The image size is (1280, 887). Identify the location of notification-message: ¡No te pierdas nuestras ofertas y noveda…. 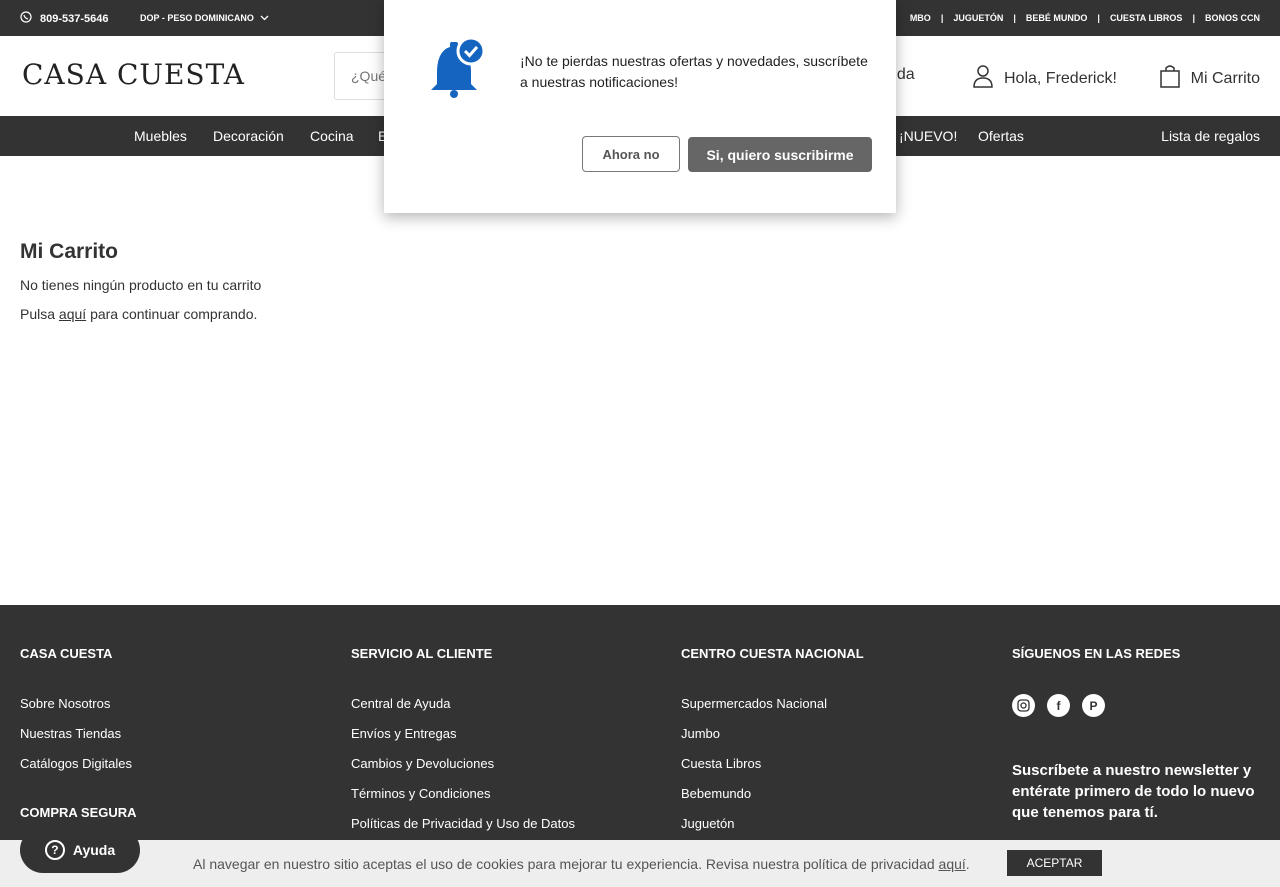
(694, 71).